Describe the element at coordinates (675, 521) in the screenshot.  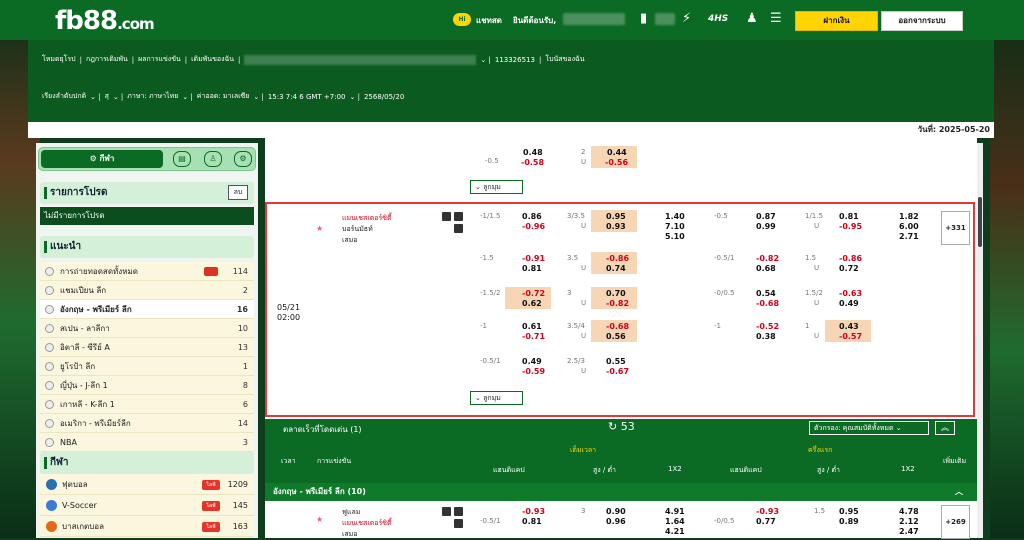
I see `odds-cell: 1.64` at that location.